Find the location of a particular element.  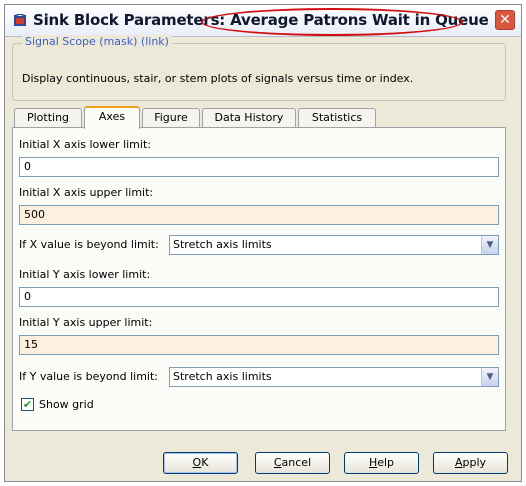

ok-mnemonic: O is located at coordinates (197, 462).